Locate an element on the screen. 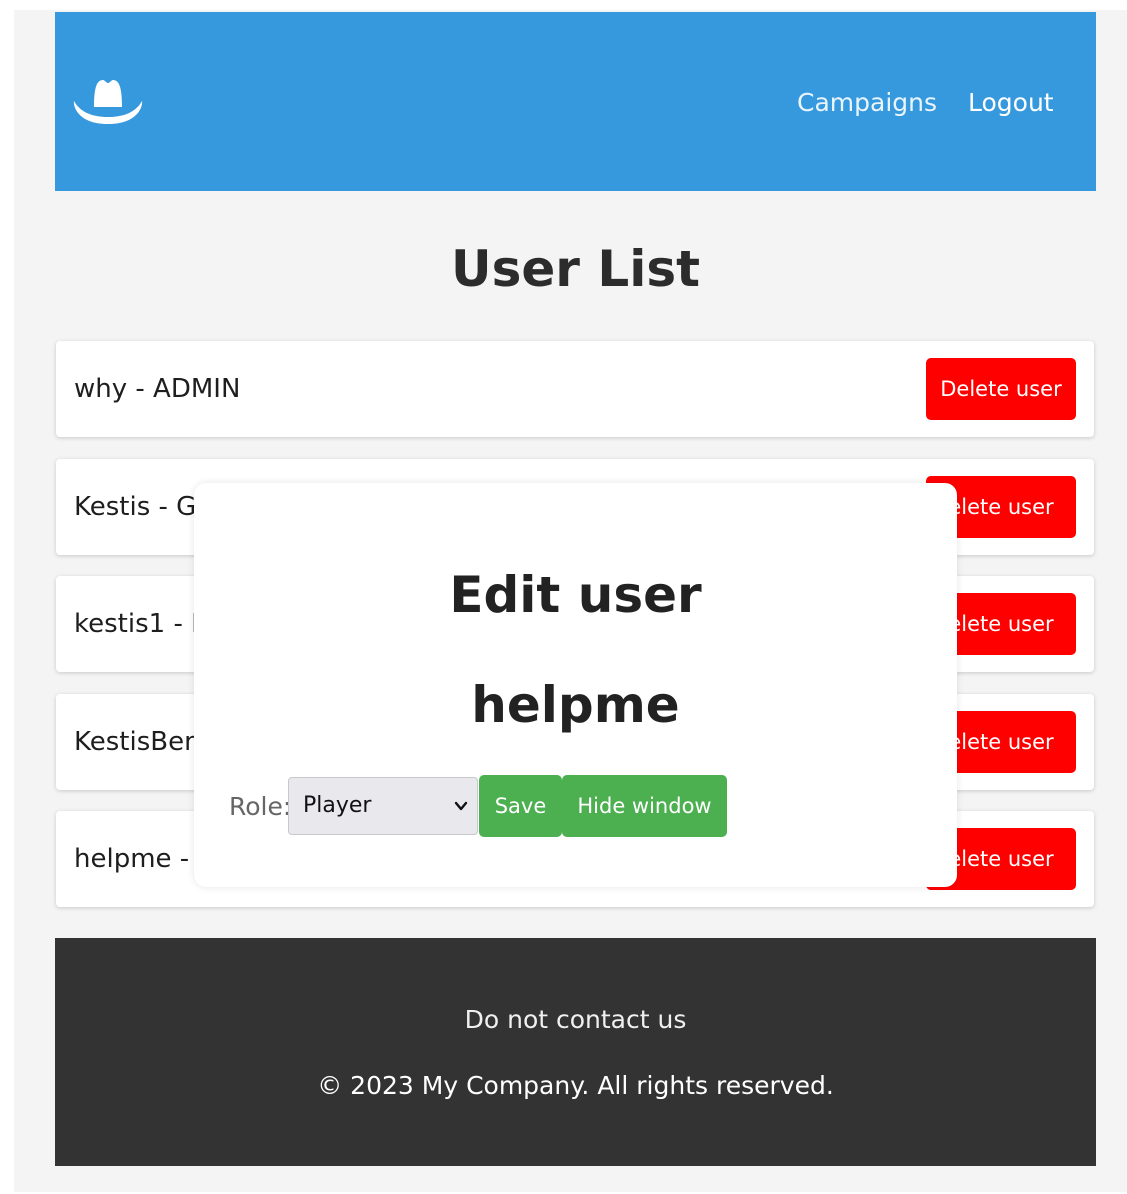 The width and height of the screenshot is (1127, 1194). nav-link-campaigns: Campaigns is located at coordinates (867, 103).